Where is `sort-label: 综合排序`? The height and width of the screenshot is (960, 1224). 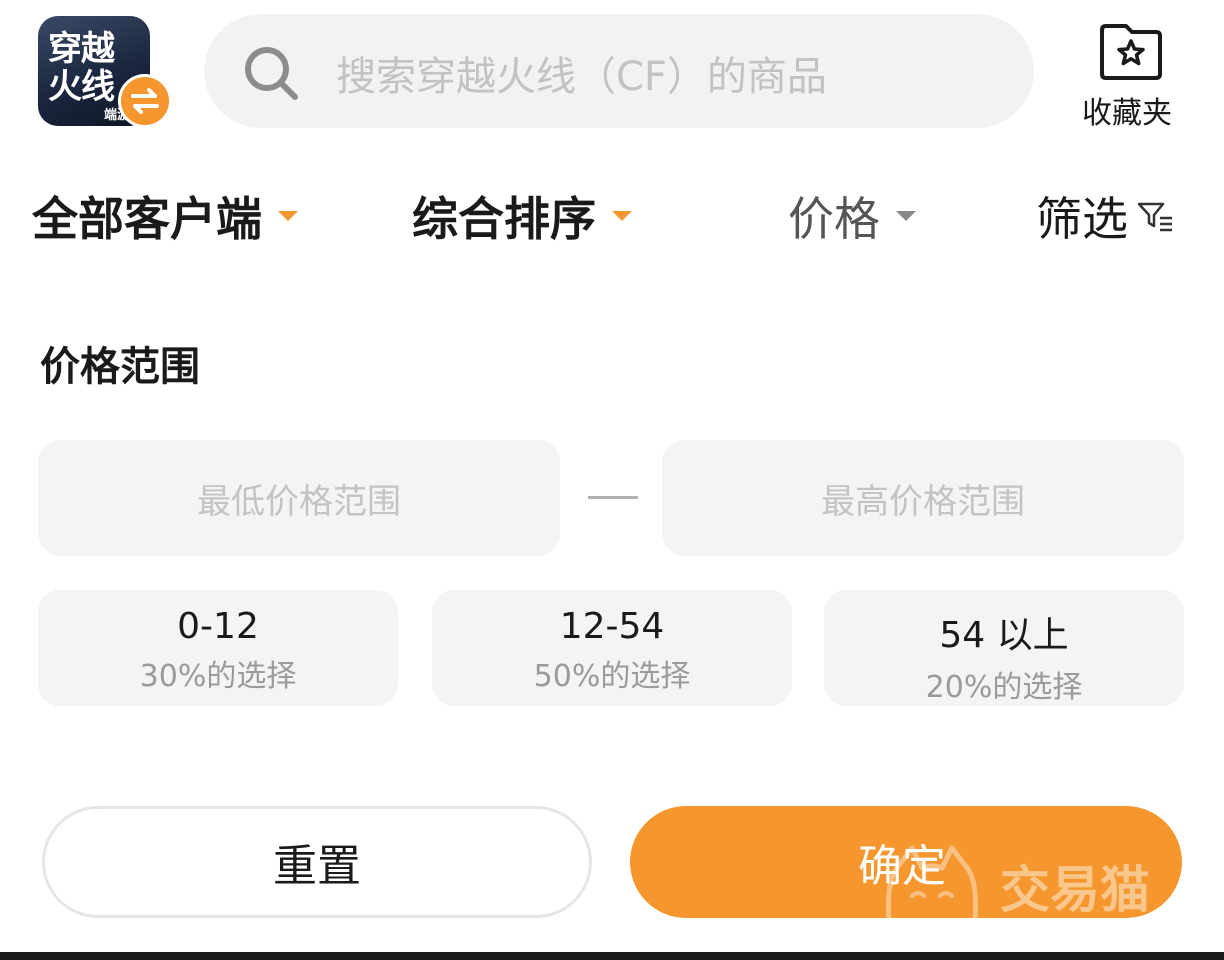
sort-label: 综合排序 is located at coordinates (504, 219).